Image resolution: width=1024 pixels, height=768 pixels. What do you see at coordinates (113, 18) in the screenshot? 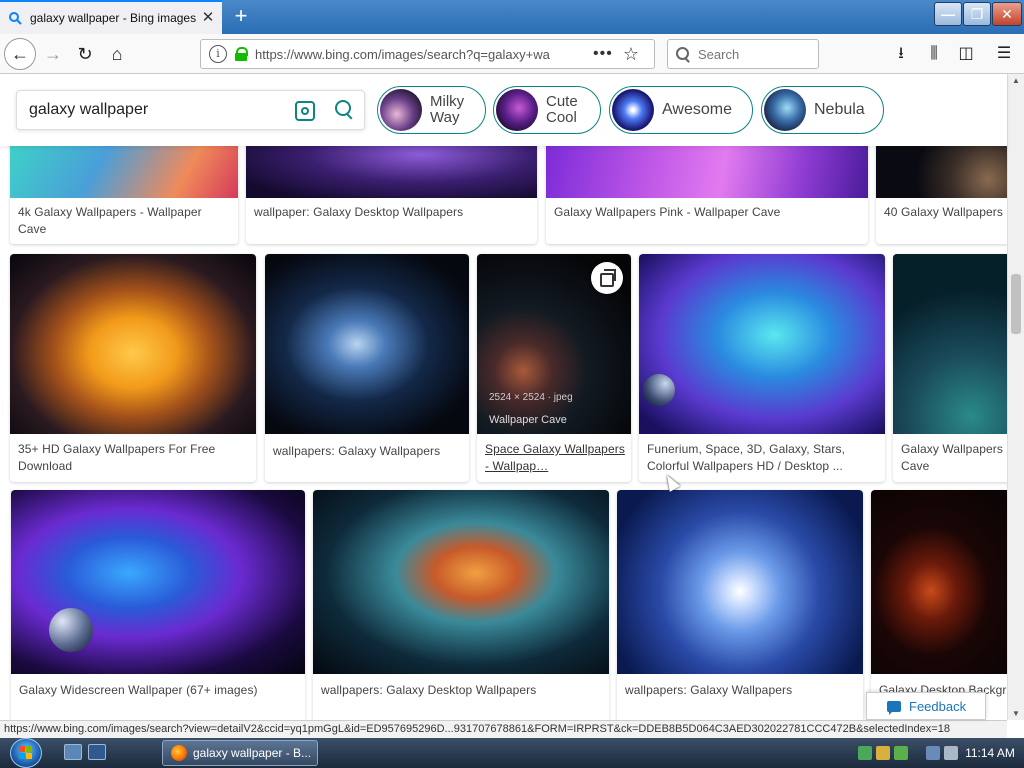
I see `tab-title: galaxy wallpaper - Bing images` at bounding box center [113, 18].